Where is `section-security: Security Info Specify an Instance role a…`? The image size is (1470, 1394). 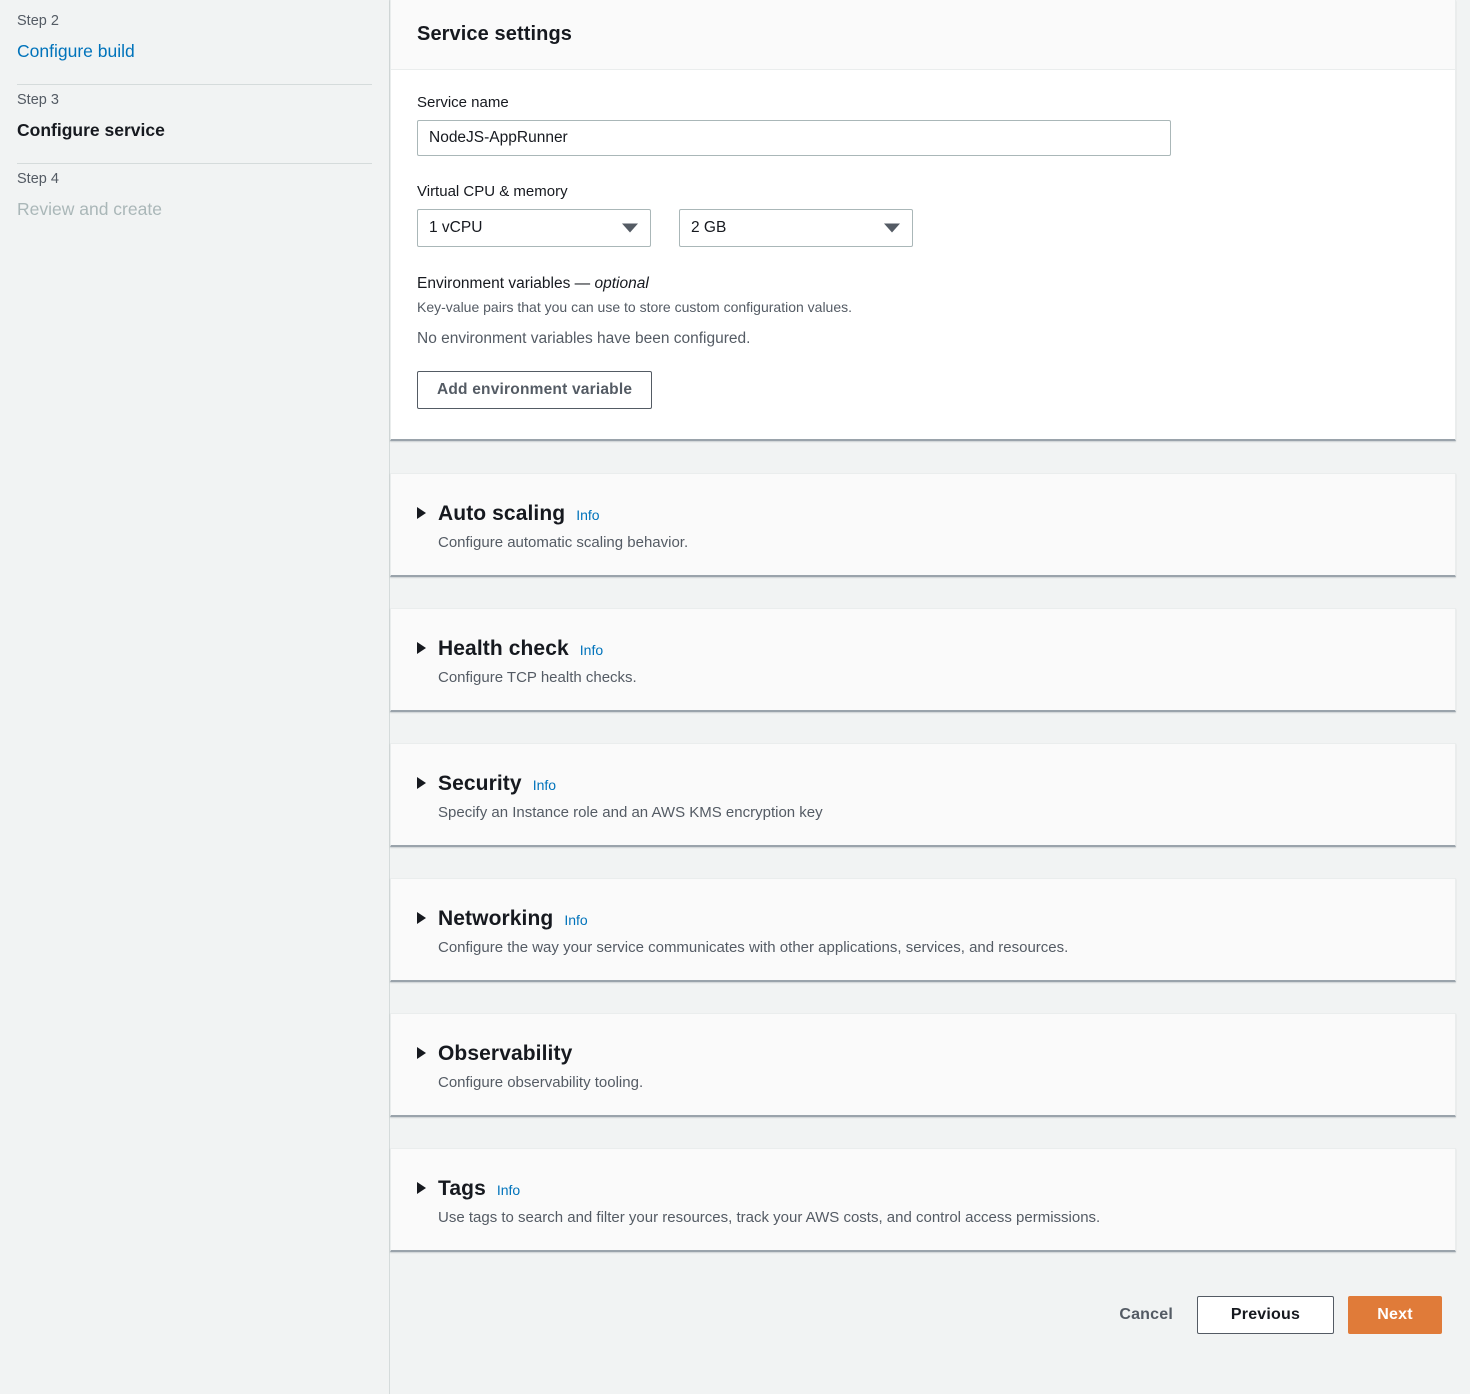 section-security: Security Info Specify an Instance role a… is located at coordinates (923, 795).